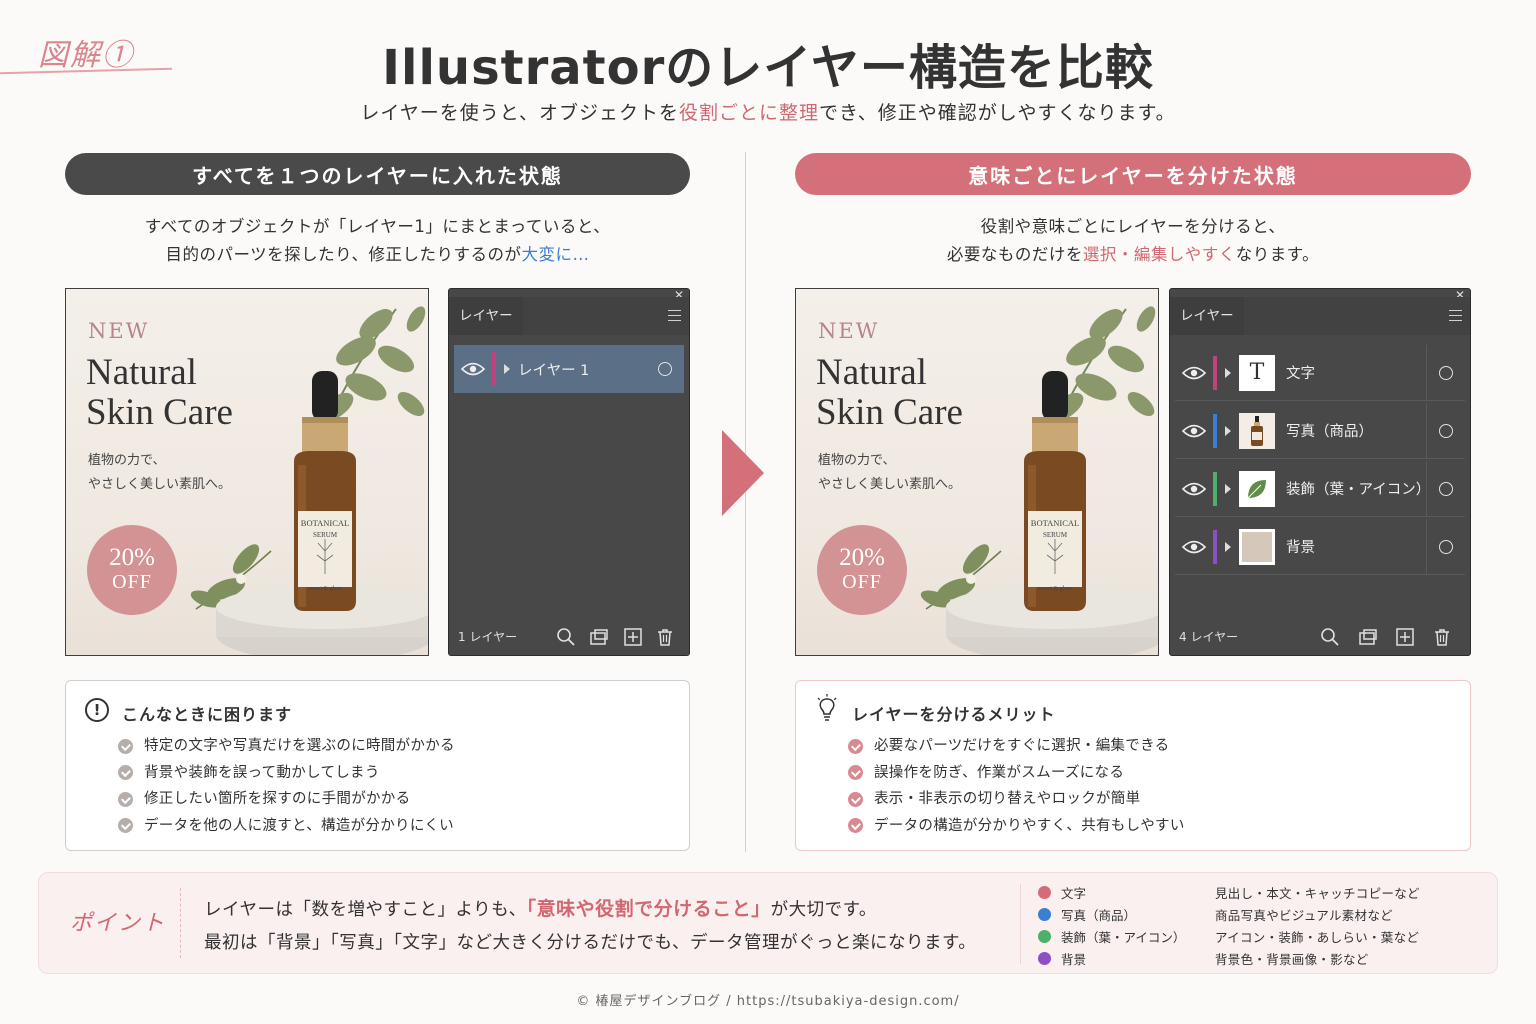  What do you see at coordinates (827, 707) in the screenshot?
I see `lightbulb-icon` at bounding box center [827, 707].